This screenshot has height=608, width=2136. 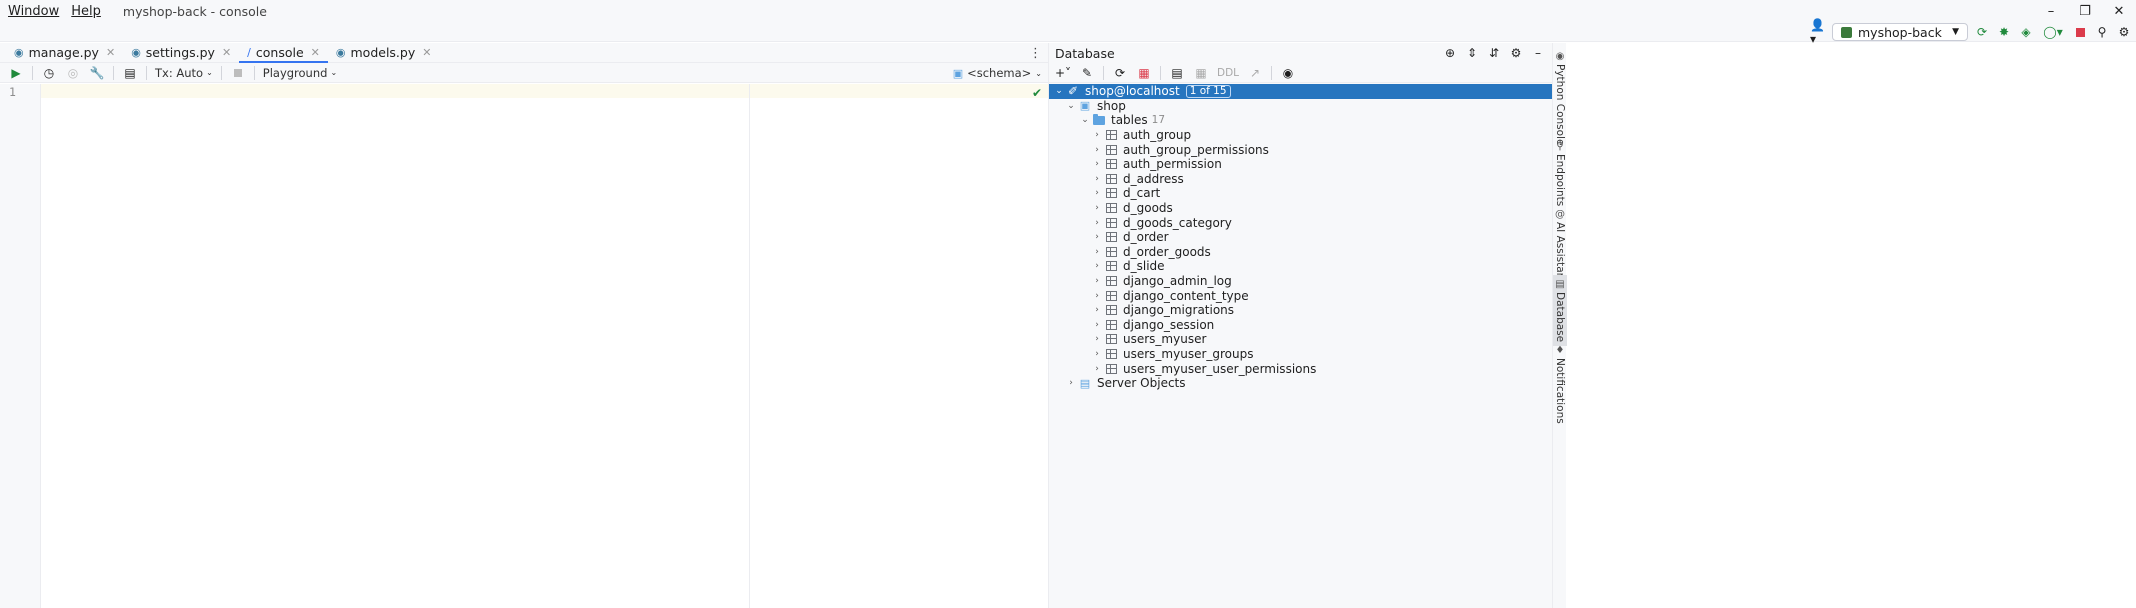 What do you see at coordinates (1301, 354) in the screenshot?
I see `tree-table-row: › users_myuser_groups` at bounding box center [1301, 354].